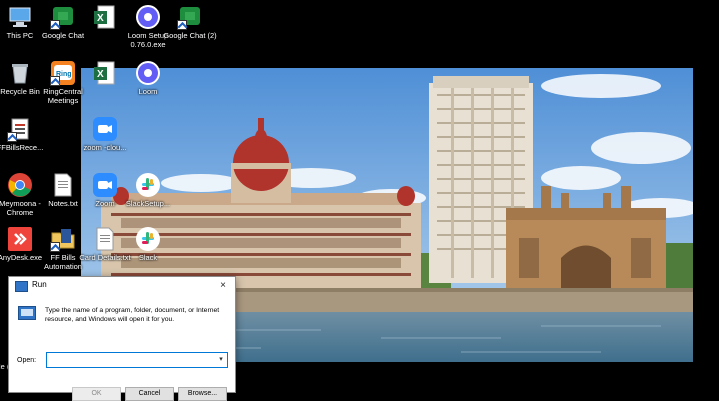 The width and height of the screenshot is (719, 401). Describe the element at coordinates (27, 313) in the screenshot. I see `run-icon` at that location.